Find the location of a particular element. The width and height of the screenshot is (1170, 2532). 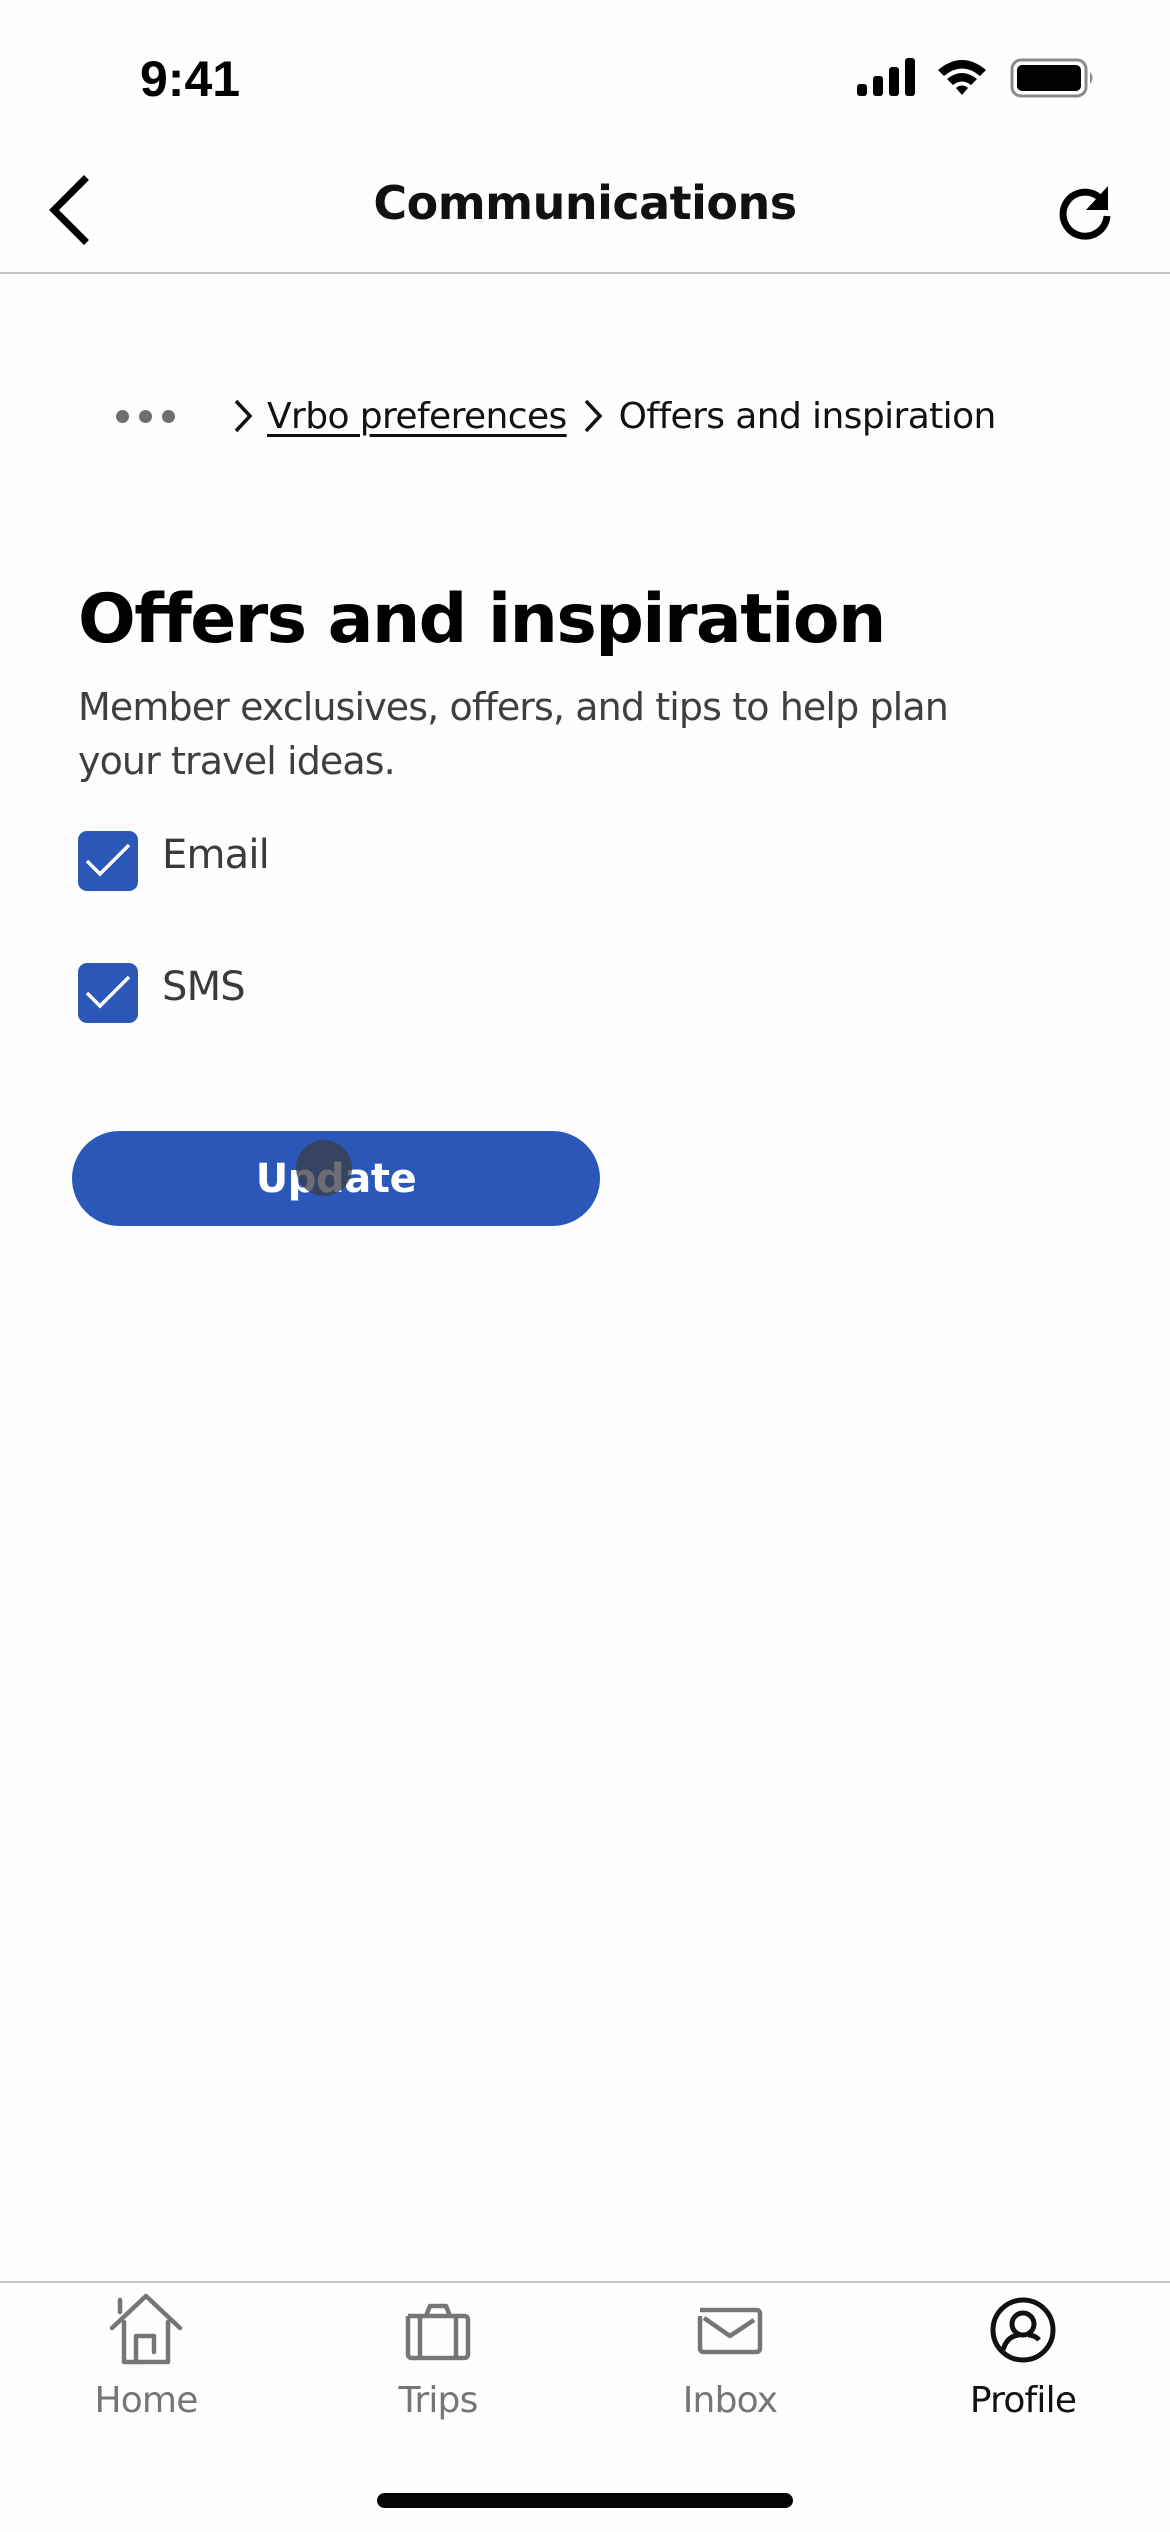

email-checkbox is located at coordinates (108, 861).